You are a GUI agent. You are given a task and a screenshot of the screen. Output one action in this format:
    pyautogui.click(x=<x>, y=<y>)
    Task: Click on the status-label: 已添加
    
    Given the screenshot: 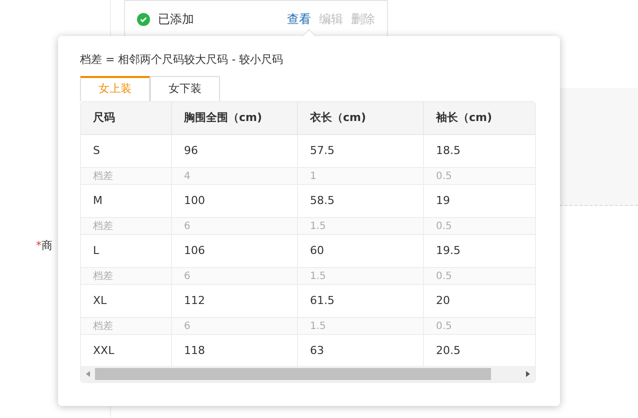 What is the action you would take?
    pyautogui.click(x=176, y=19)
    